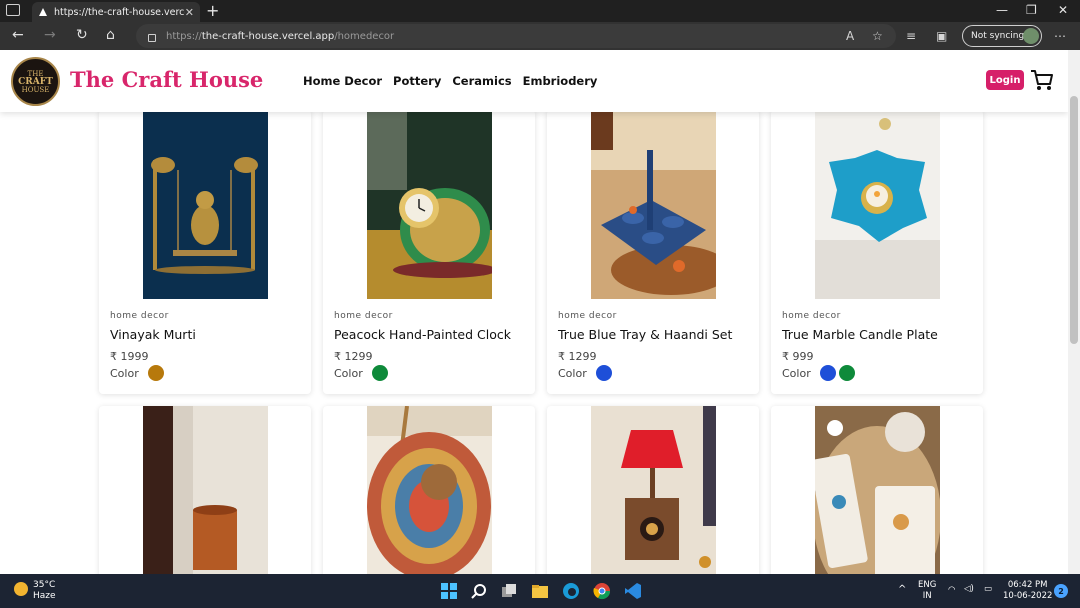 The image size is (1080, 608). What do you see at coordinates (481, 81) in the screenshot?
I see `nav-ceramics: Ceramics` at bounding box center [481, 81].